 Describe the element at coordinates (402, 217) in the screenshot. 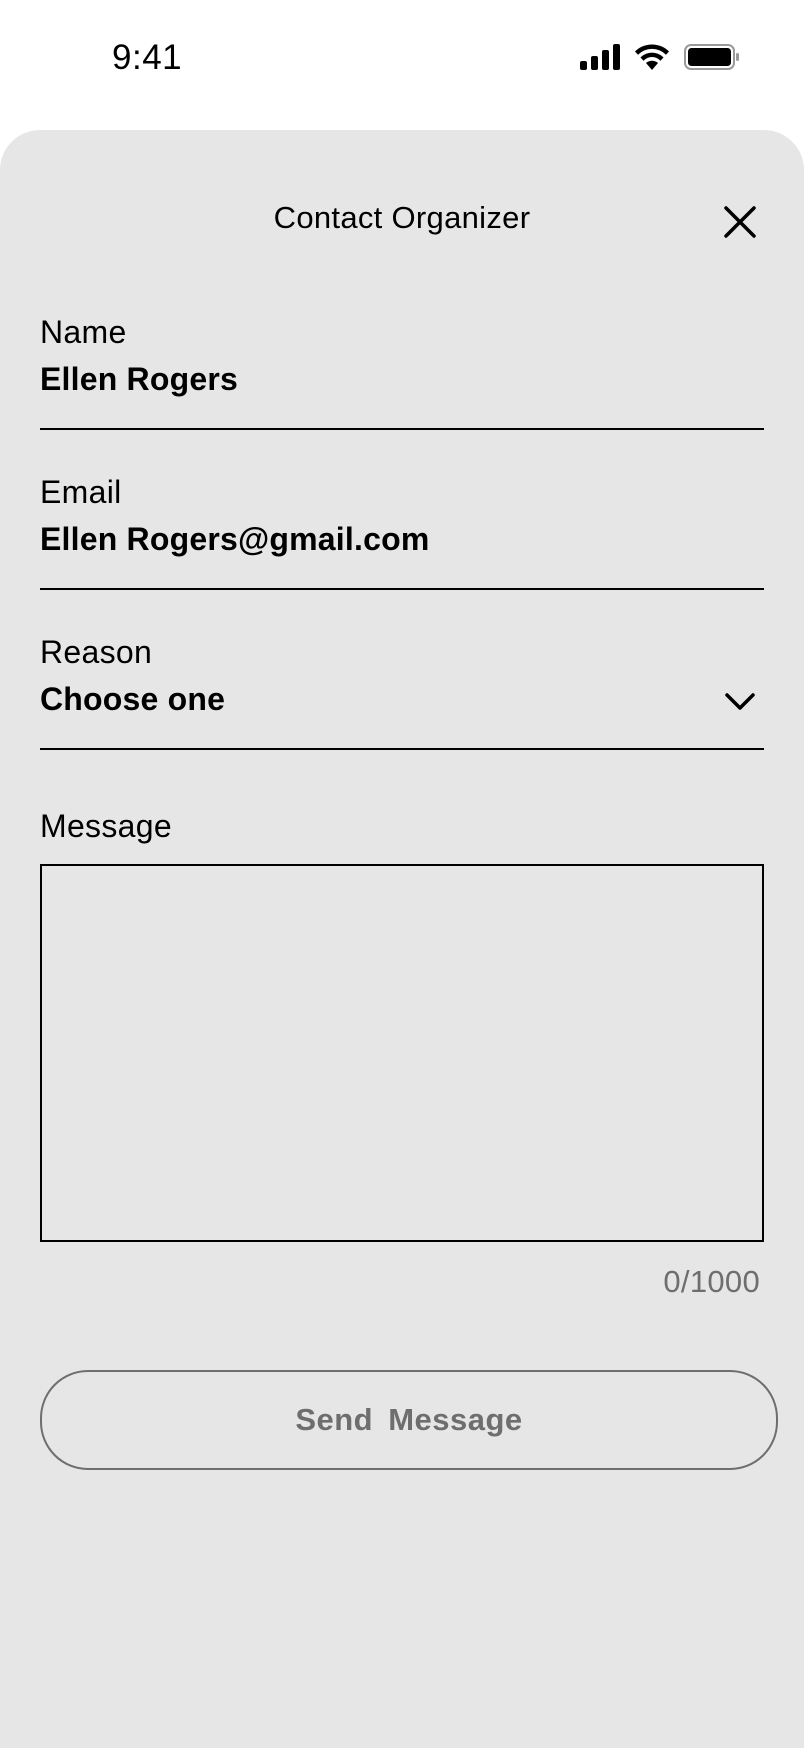

I see `sheet-title: Contact Organizer` at that location.